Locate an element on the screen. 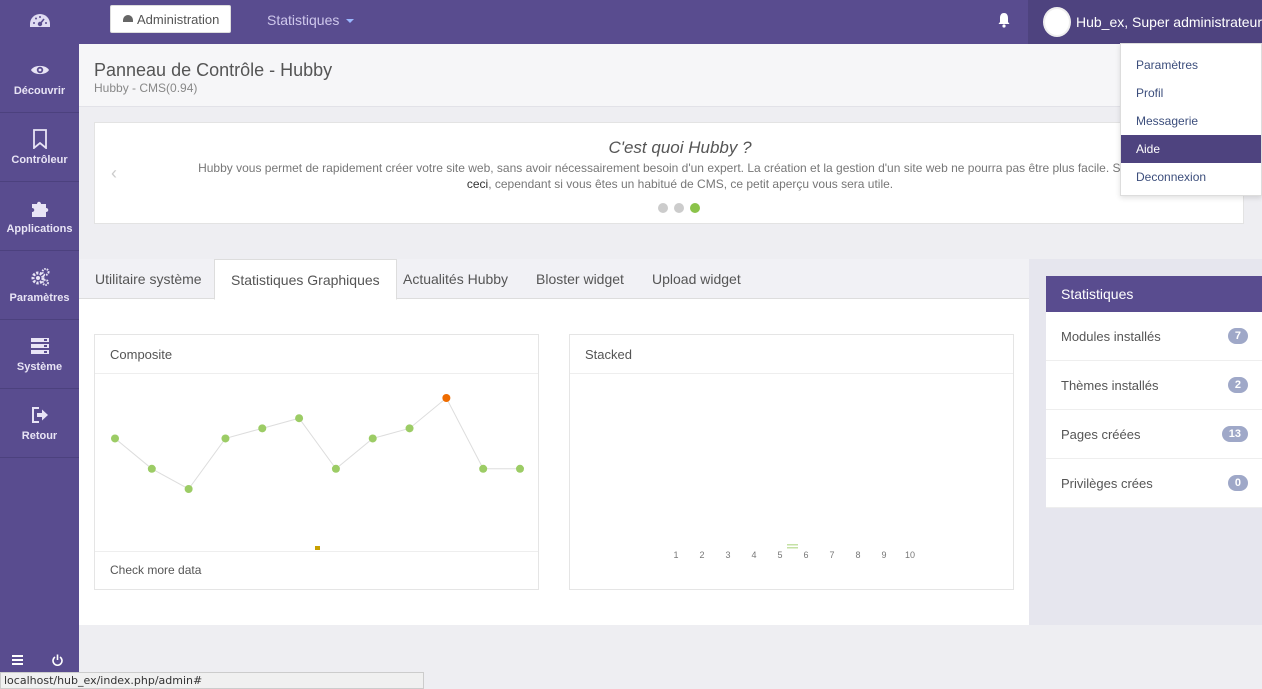  stat-row-pages: Pages créées 13 is located at coordinates (1154, 434).